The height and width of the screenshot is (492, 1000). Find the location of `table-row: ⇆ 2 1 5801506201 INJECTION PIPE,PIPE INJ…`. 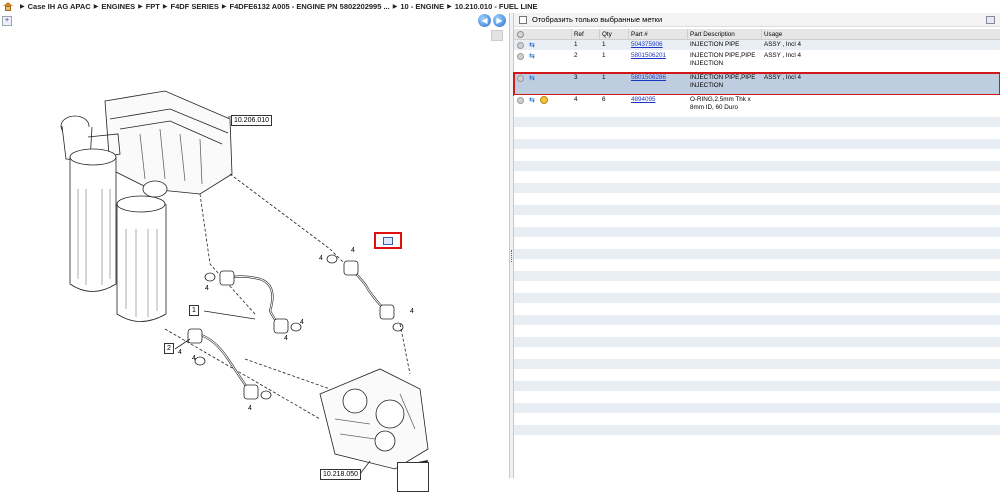

table-row: ⇆ 2 1 5801506201 INJECTION PIPE,PIPE INJ… is located at coordinates (757, 62).